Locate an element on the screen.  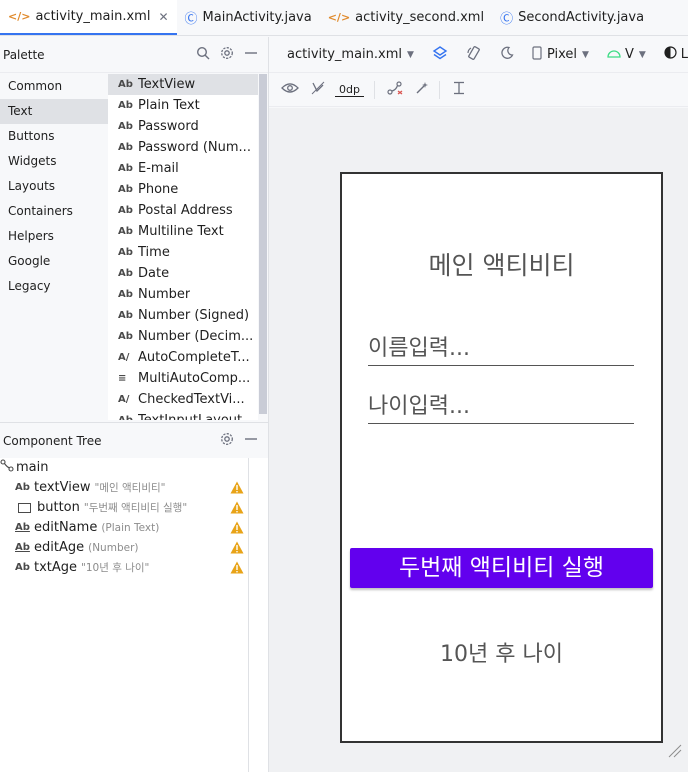
widget-date: Ab Date is located at coordinates (183, 273).